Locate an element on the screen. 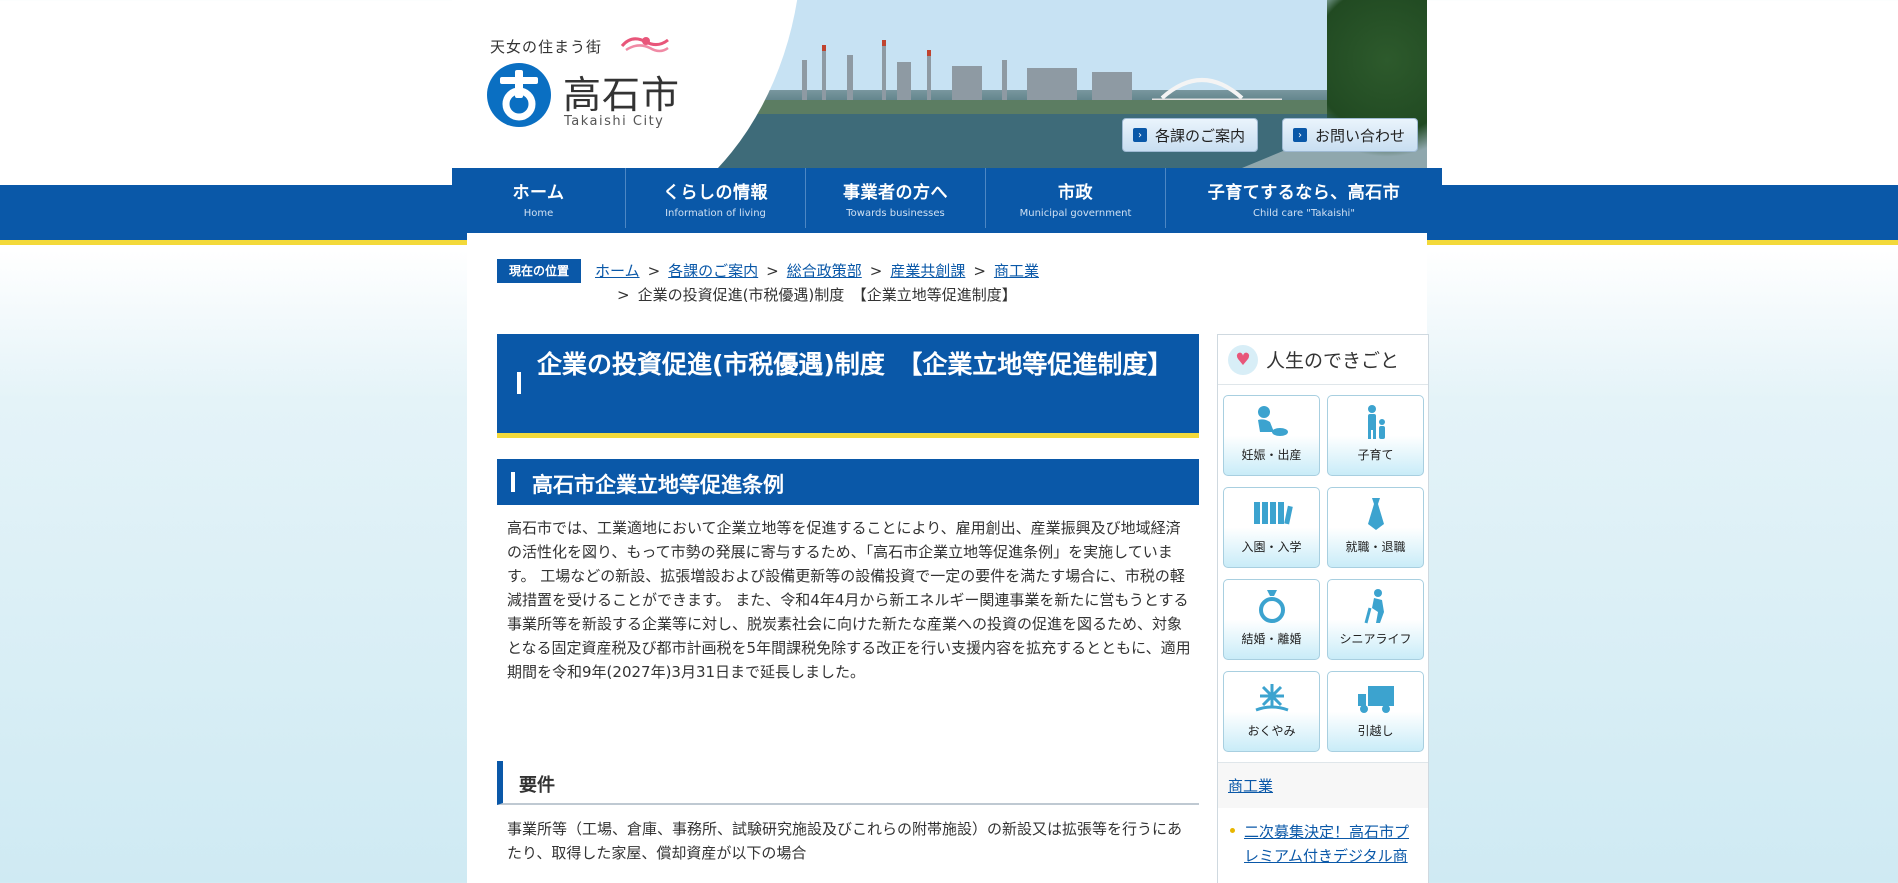 The width and height of the screenshot is (1898, 883). city-name-english: Takaishi City is located at coordinates (614, 121).